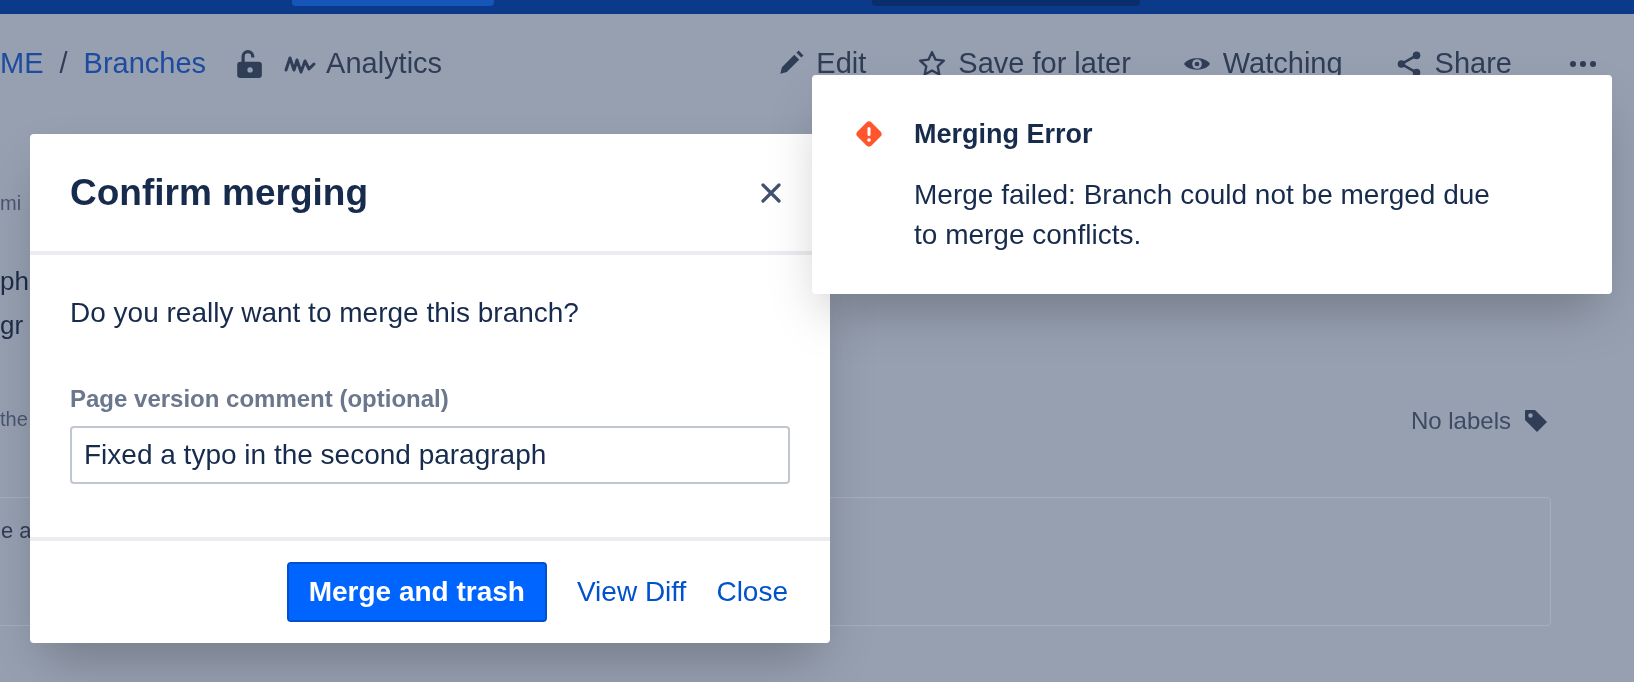 This screenshot has width=1634, height=682. I want to click on search-field, so click(1006, 3).